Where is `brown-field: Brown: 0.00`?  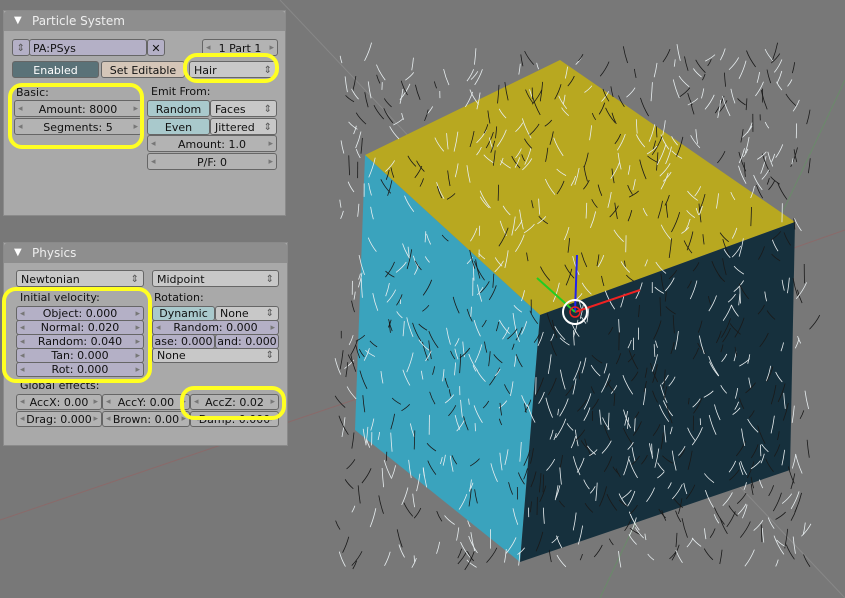
brown-field: Brown: 0.00 is located at coordinates (146, 419).